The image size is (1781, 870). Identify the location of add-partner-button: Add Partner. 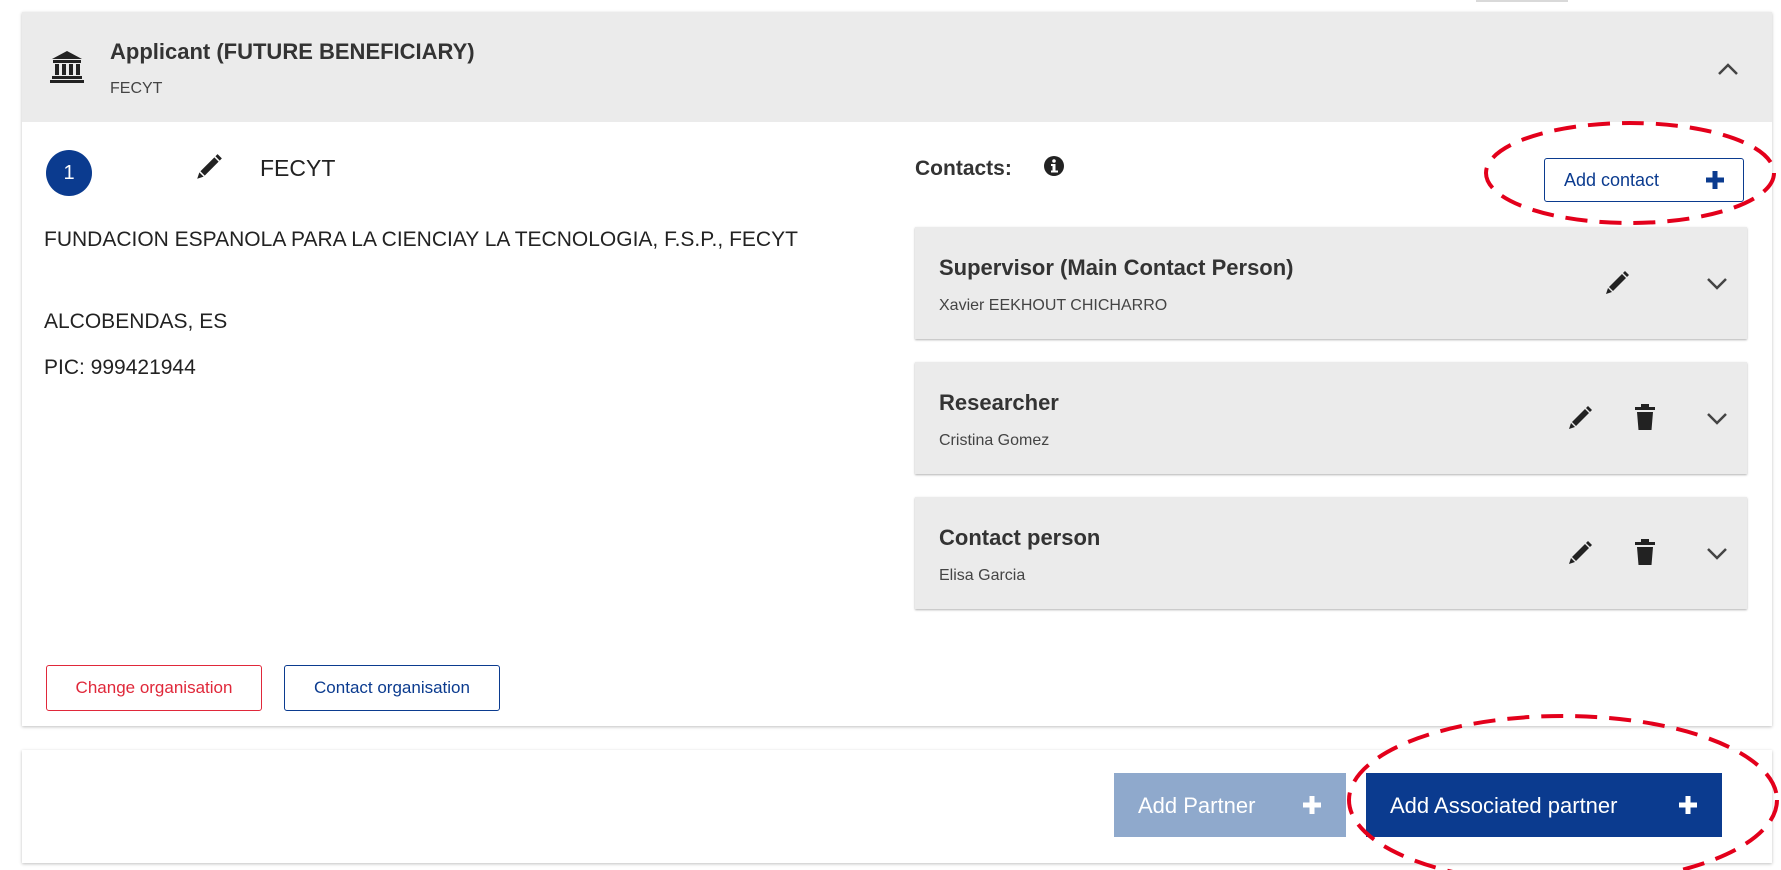
(1230, 805).